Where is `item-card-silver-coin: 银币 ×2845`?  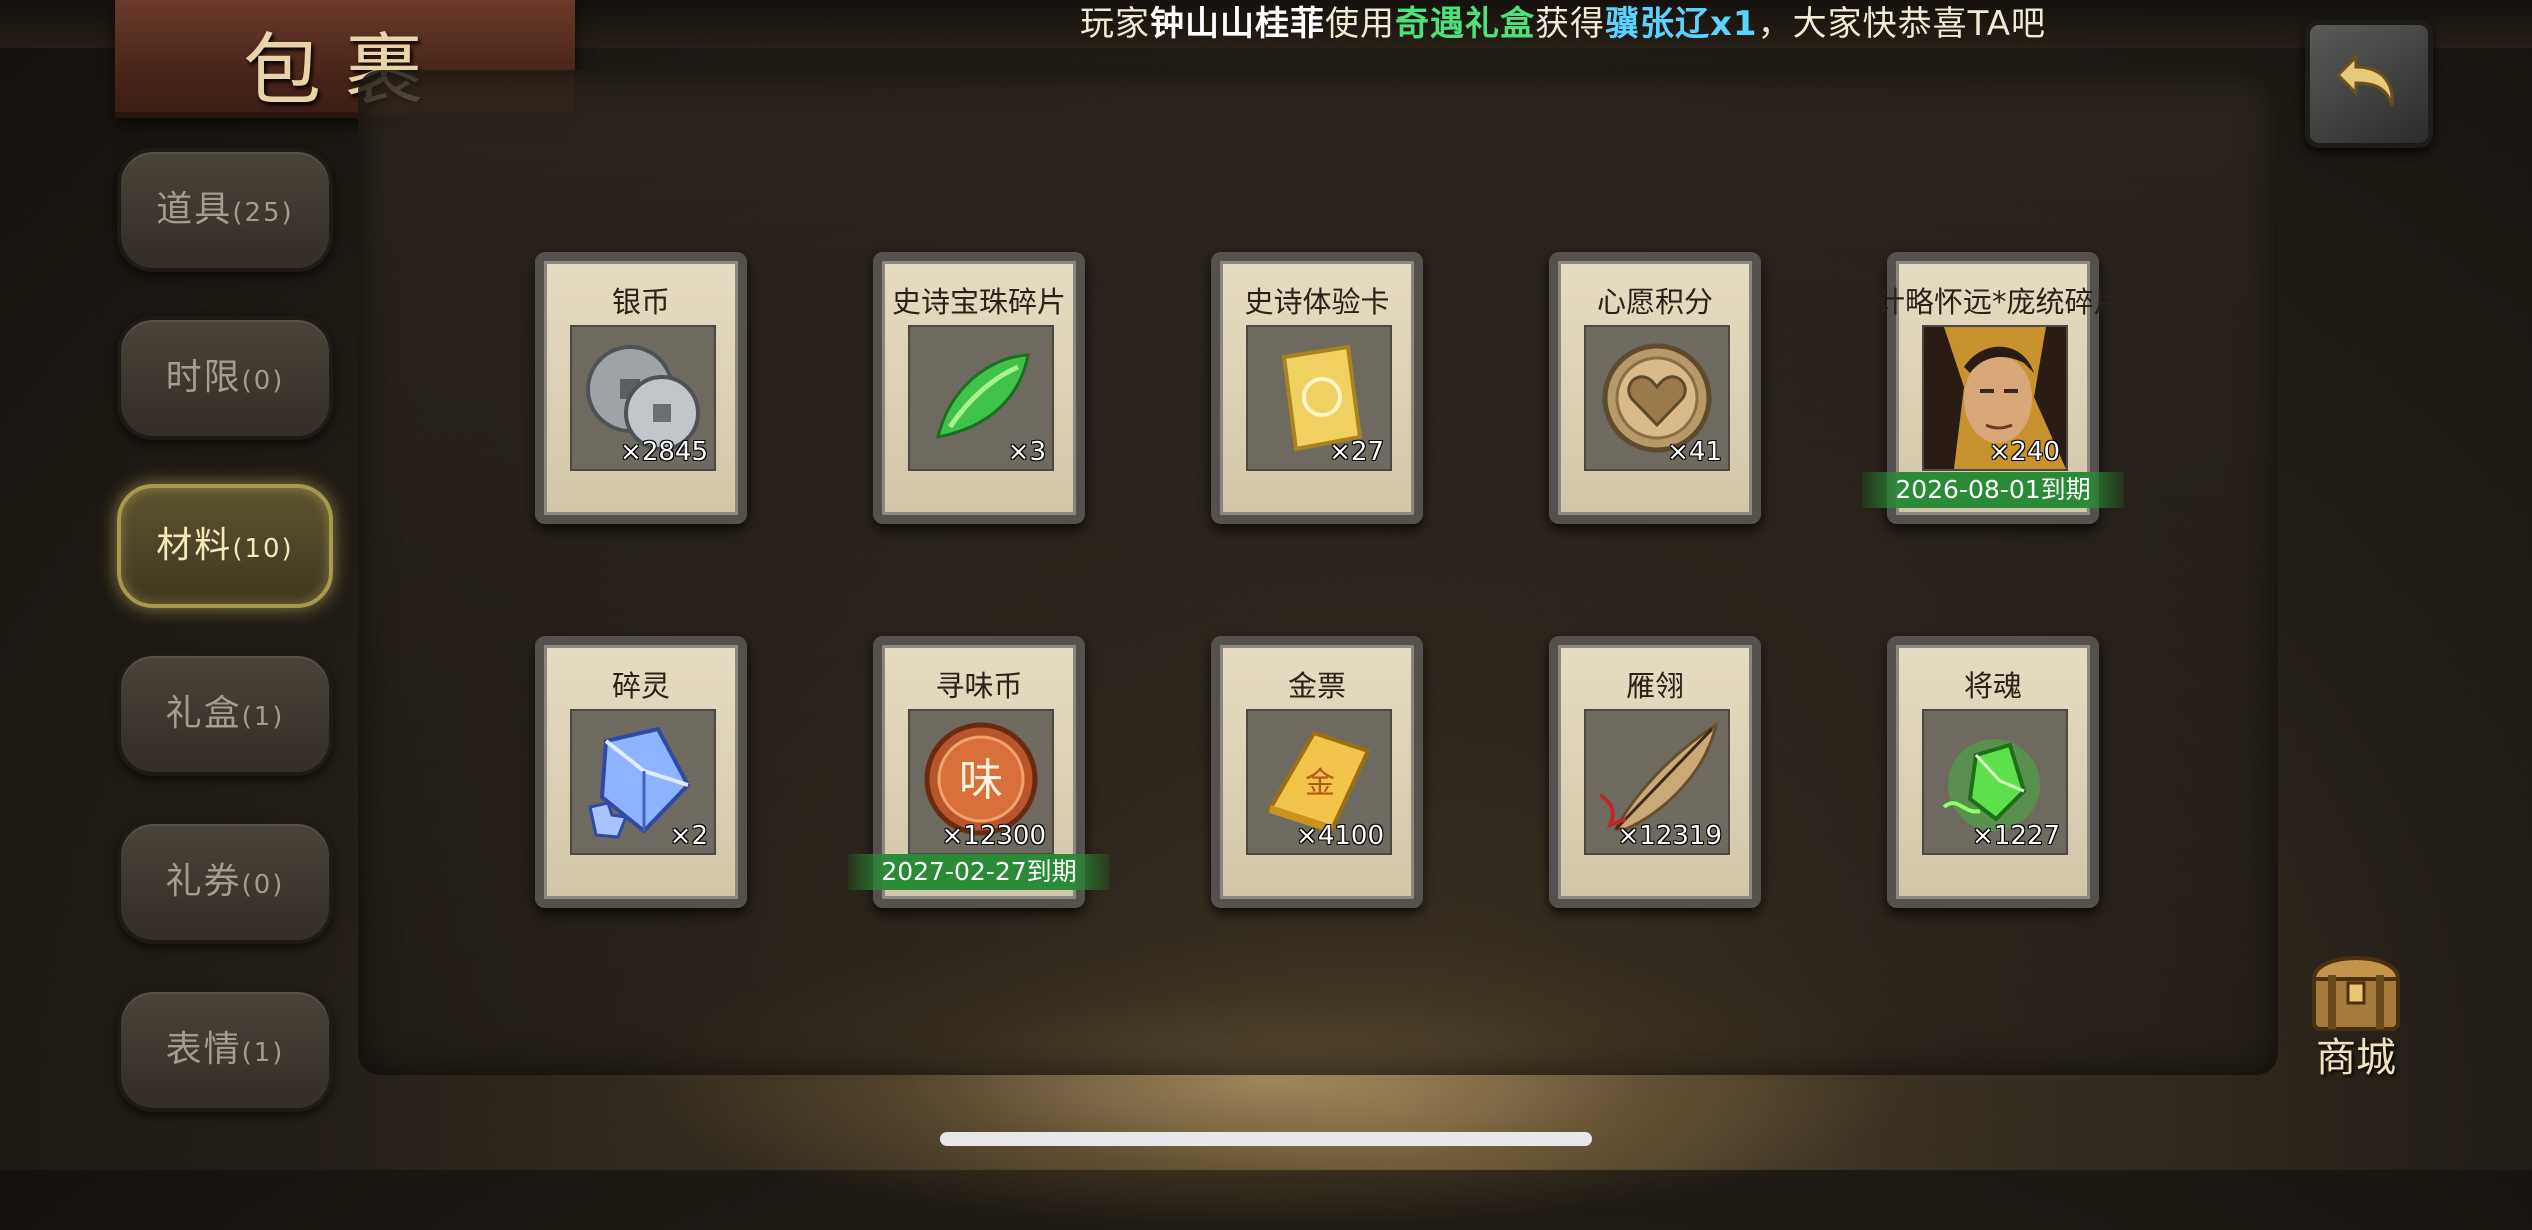 item-card-silver-coin: 银币 ×2845 is located at coordinates (641, 388).